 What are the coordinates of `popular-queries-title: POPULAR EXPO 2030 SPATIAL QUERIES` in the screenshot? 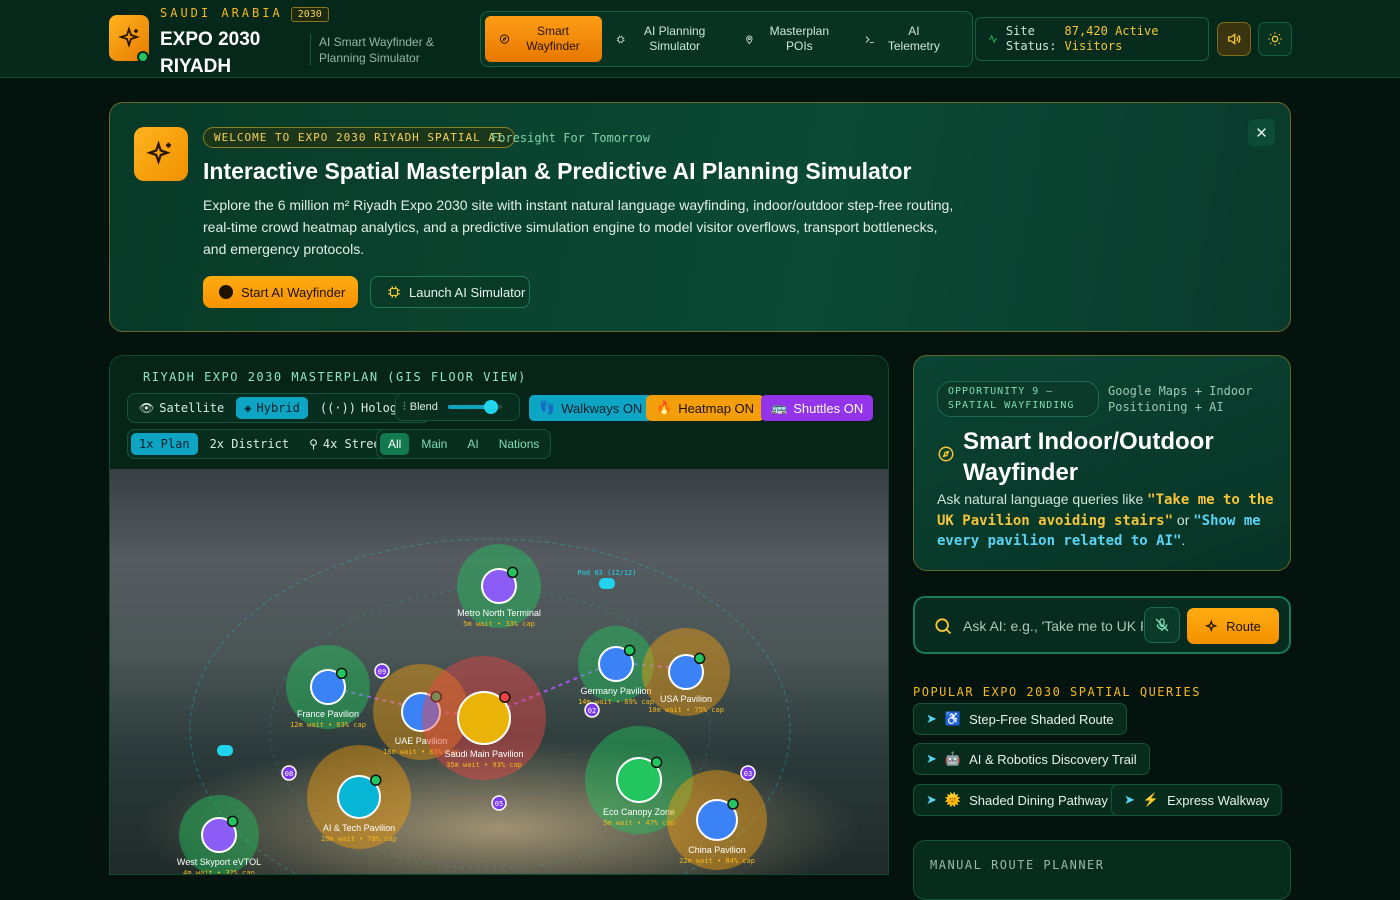 It's located at (1057, 692).